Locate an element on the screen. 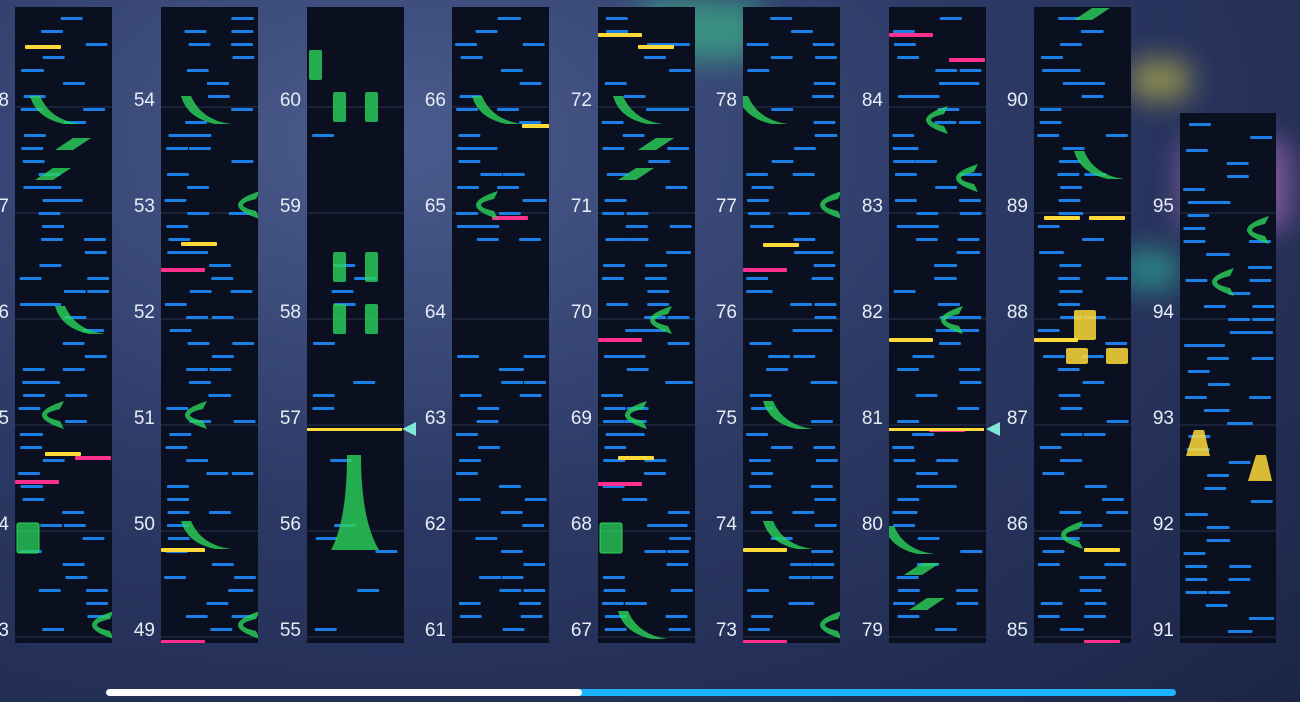 This screenshot has width=1300, height=702. measure-number: 79 is located at coordinates (872, 630).